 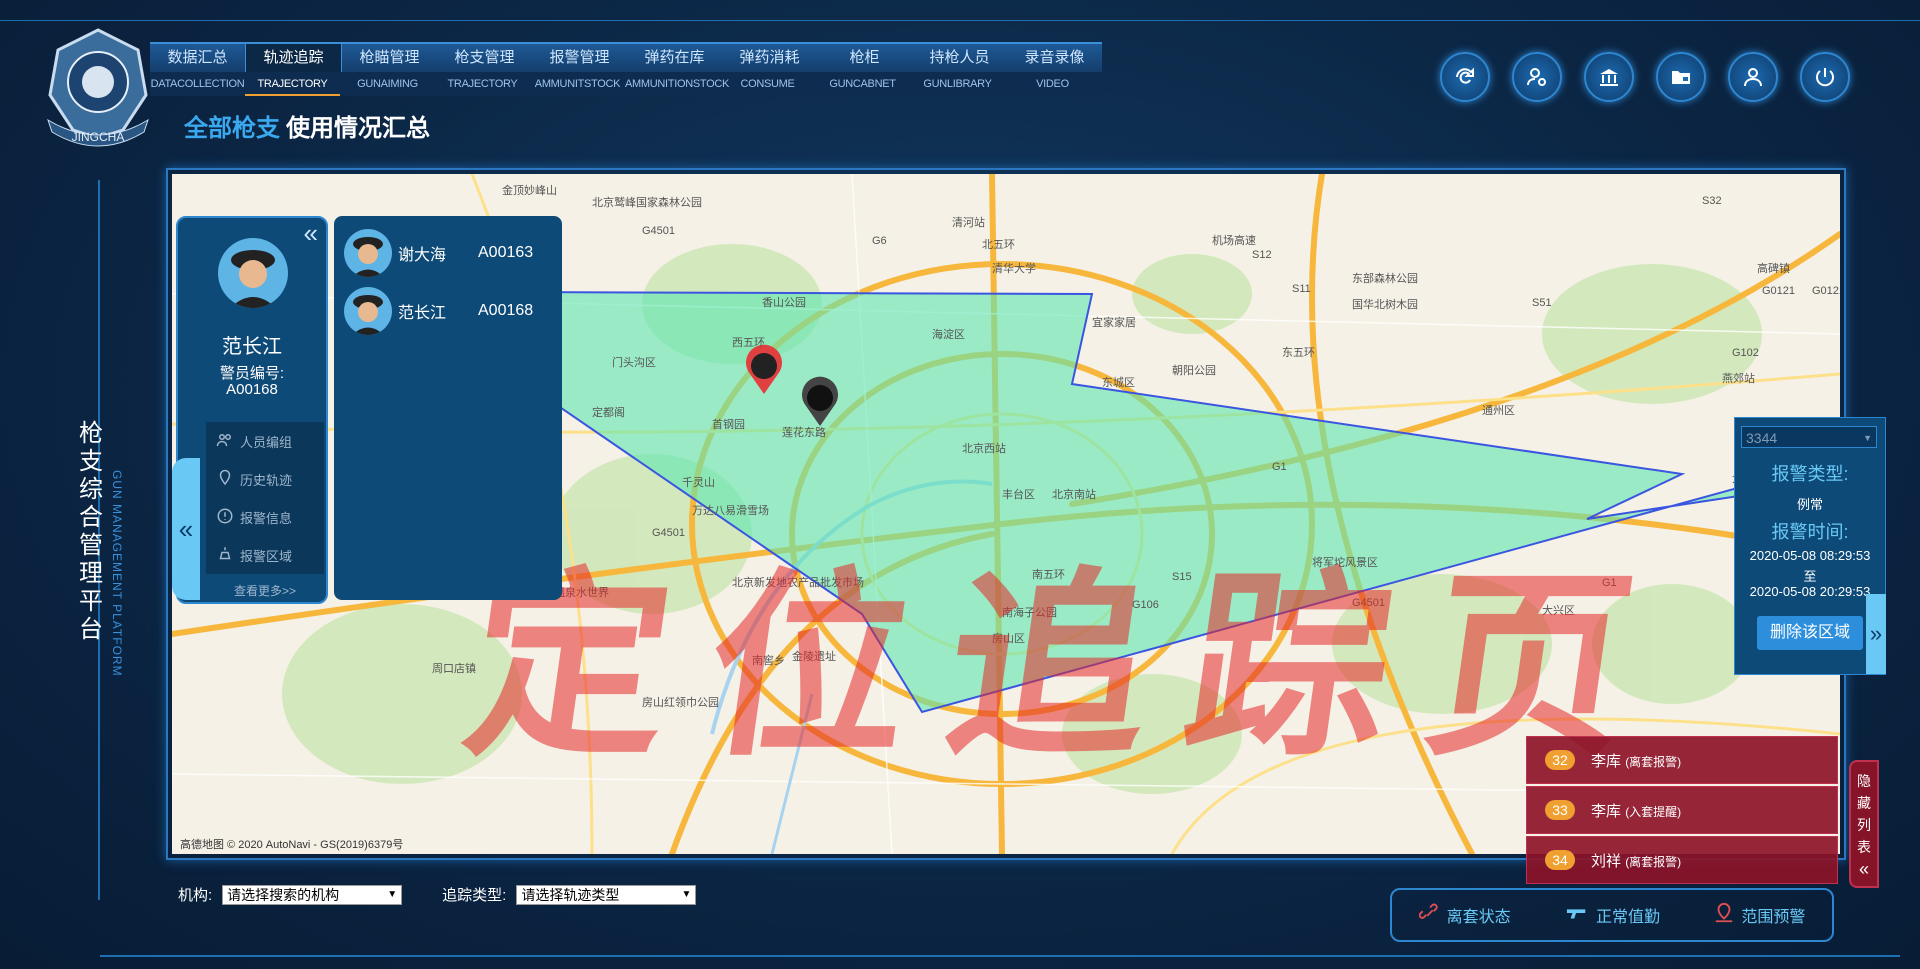 What do you see at coordinates (1753, 77) in the screenshot?
I see `user-icon` at bounding box center [1753, 77].